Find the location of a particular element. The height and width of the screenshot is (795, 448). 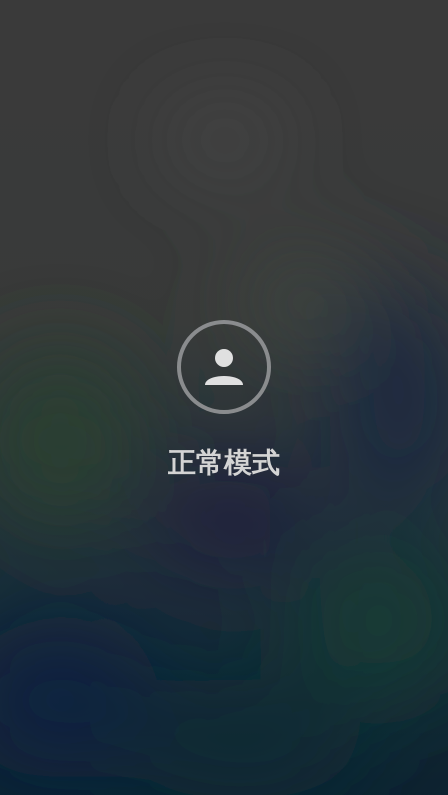

avatar is located at coordinates (224, 367).